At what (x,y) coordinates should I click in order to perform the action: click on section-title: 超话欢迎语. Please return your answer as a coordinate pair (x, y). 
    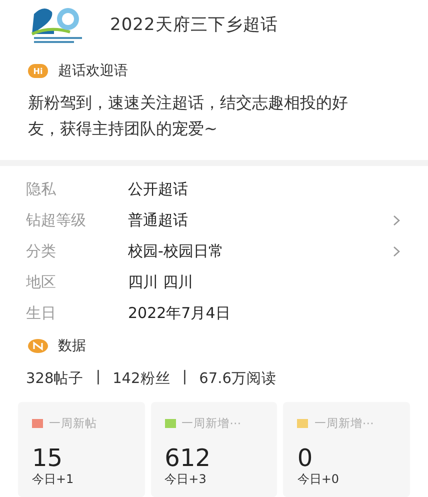
    Looking at the image, I should click on (93, 71).